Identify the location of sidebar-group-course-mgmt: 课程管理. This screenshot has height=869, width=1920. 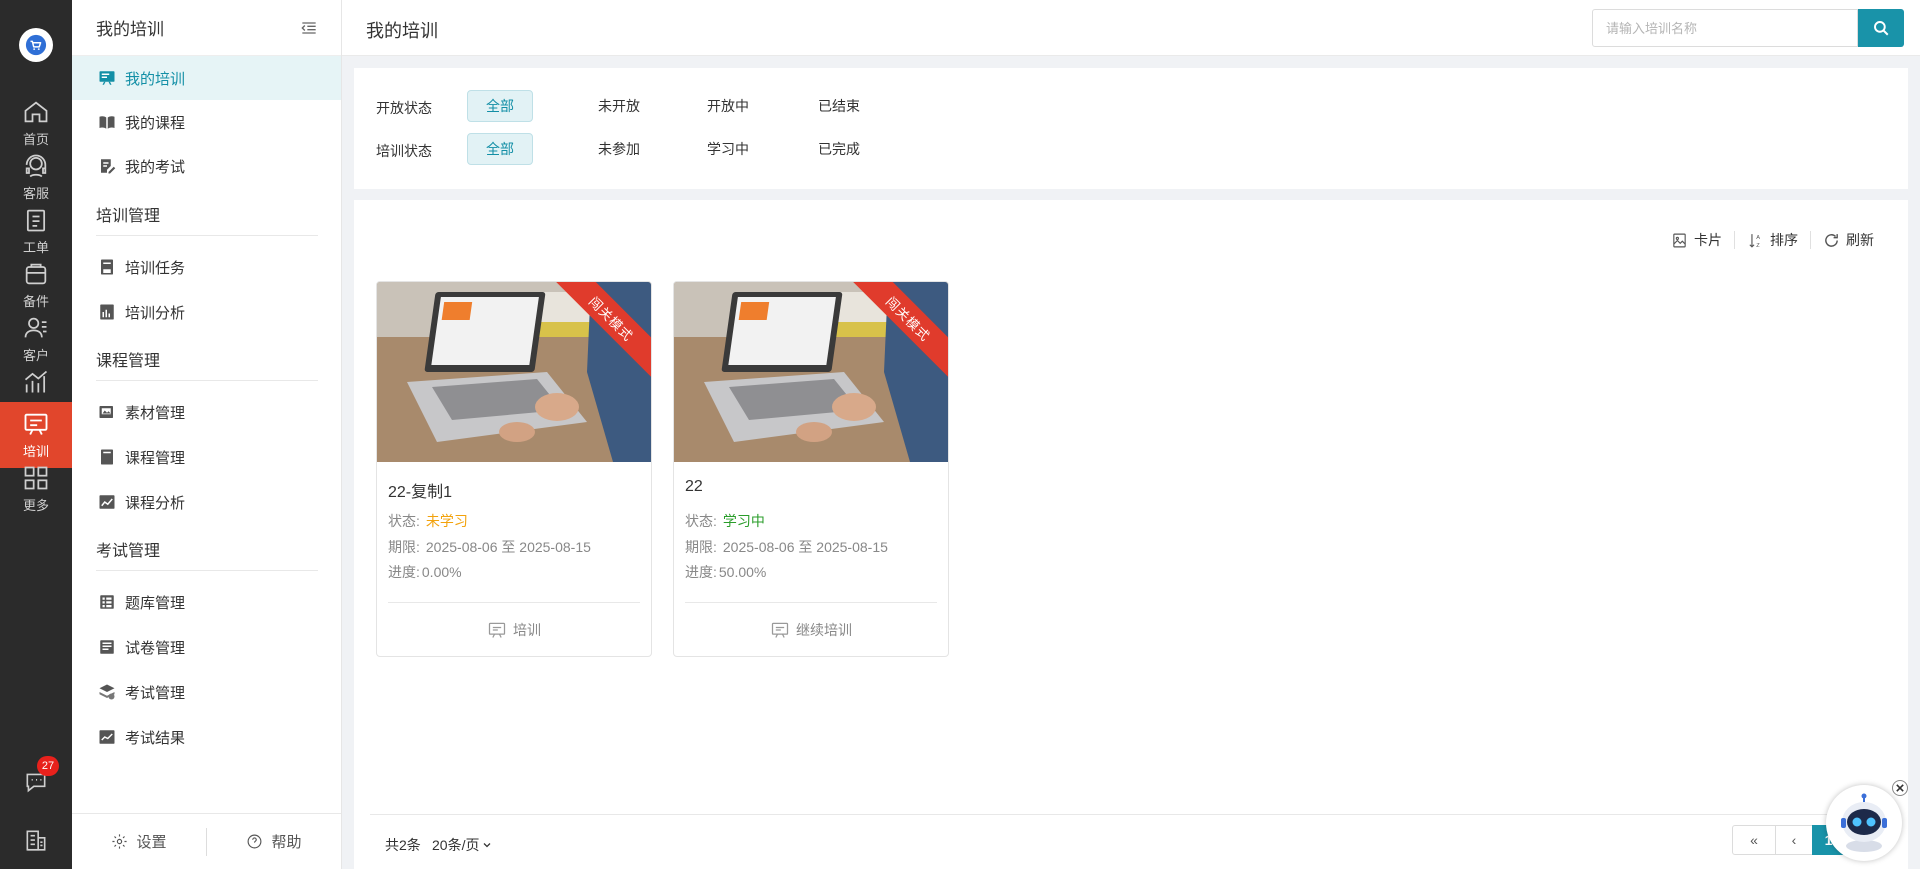
(207, 359).